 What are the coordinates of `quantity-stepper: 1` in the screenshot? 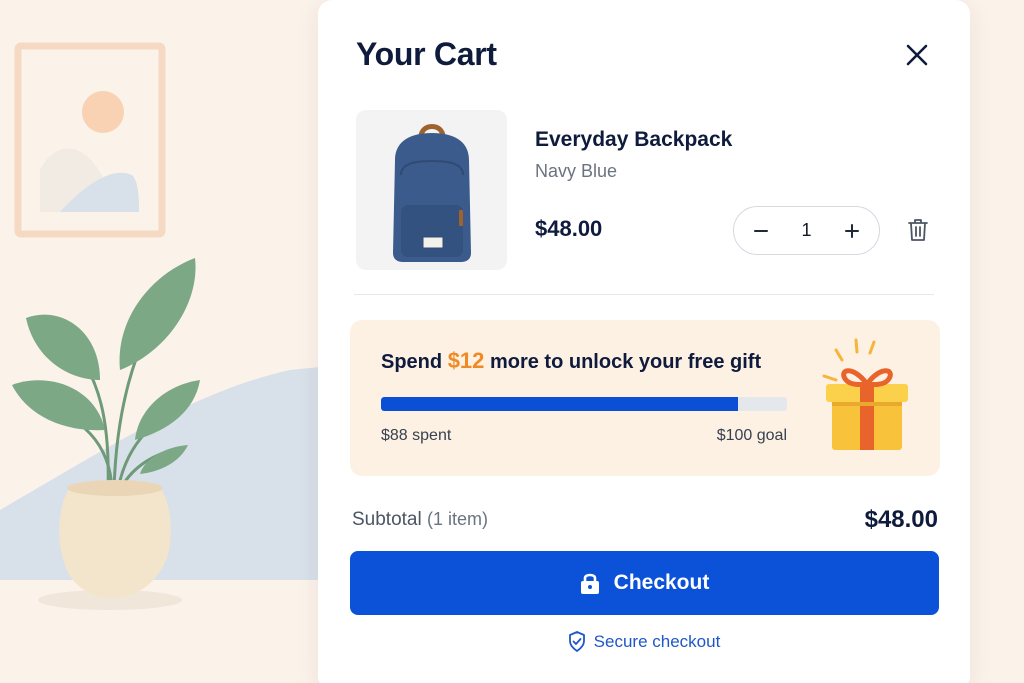 It's located at (806, 230).